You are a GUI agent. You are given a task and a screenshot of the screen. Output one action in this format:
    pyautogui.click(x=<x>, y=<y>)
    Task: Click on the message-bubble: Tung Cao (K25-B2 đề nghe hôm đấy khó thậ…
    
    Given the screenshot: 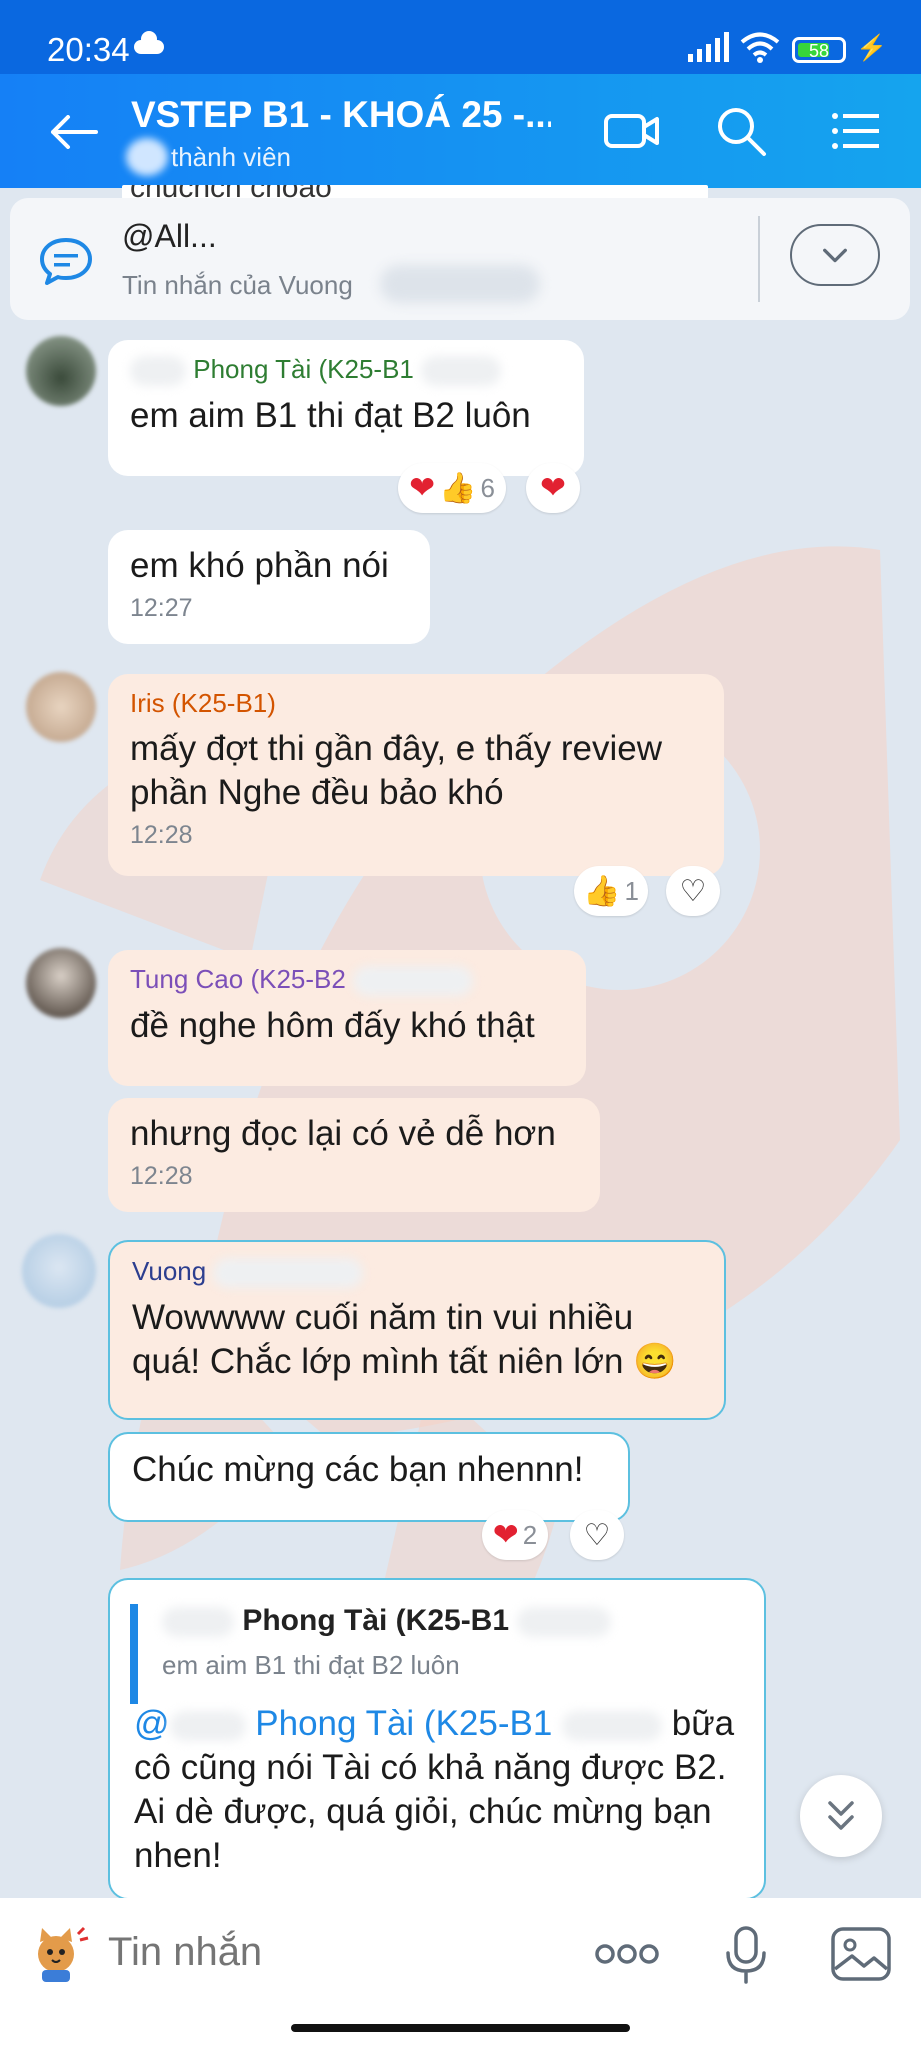 What is the action you would take?
    pyautogui.click(x=347, y=1018)
    